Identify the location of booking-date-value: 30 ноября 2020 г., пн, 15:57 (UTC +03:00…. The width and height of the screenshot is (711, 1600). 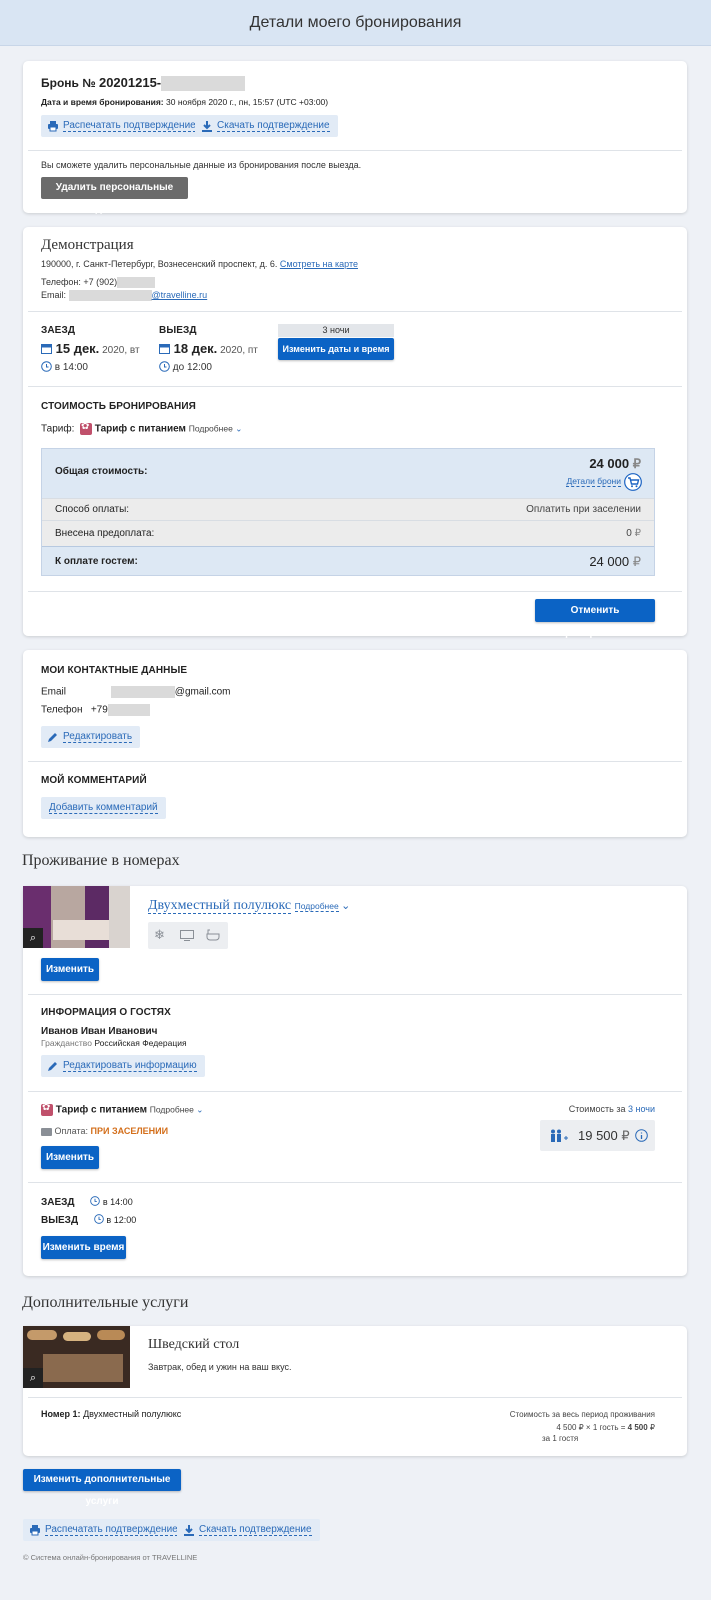
(247, 102).